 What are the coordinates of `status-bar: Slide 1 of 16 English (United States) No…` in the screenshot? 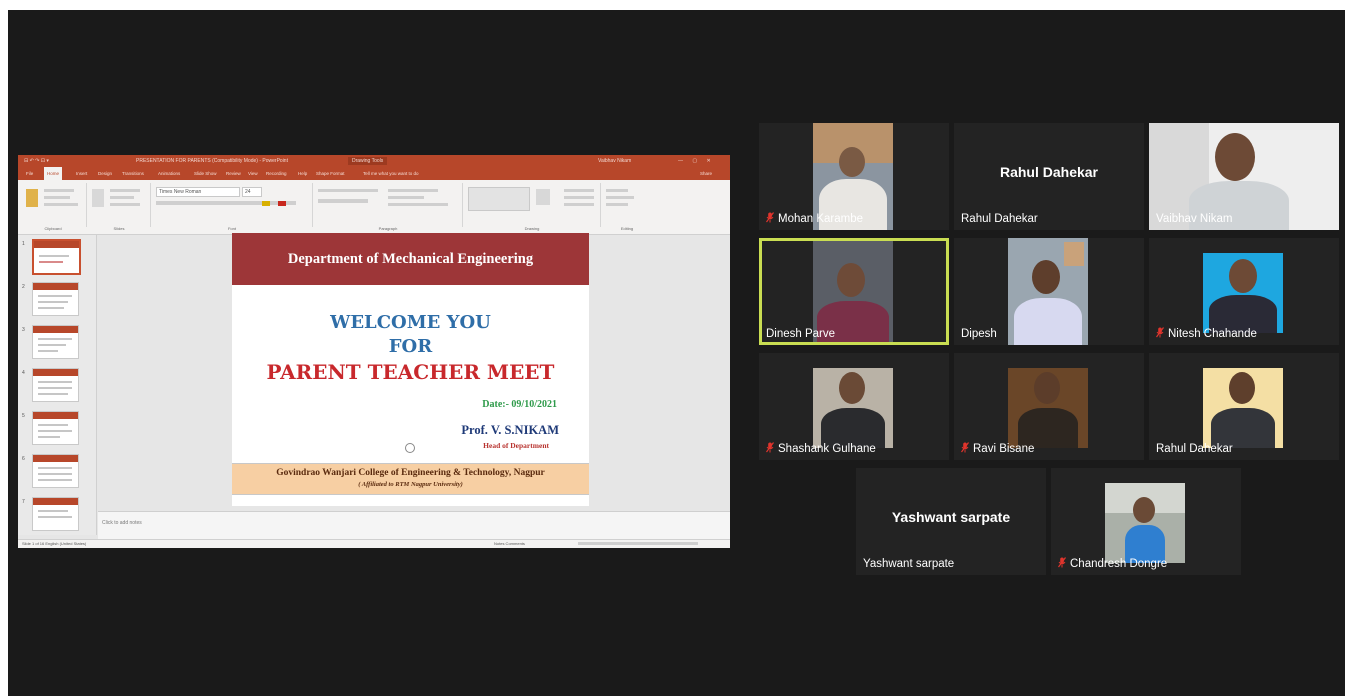 It's located at (374, 543).